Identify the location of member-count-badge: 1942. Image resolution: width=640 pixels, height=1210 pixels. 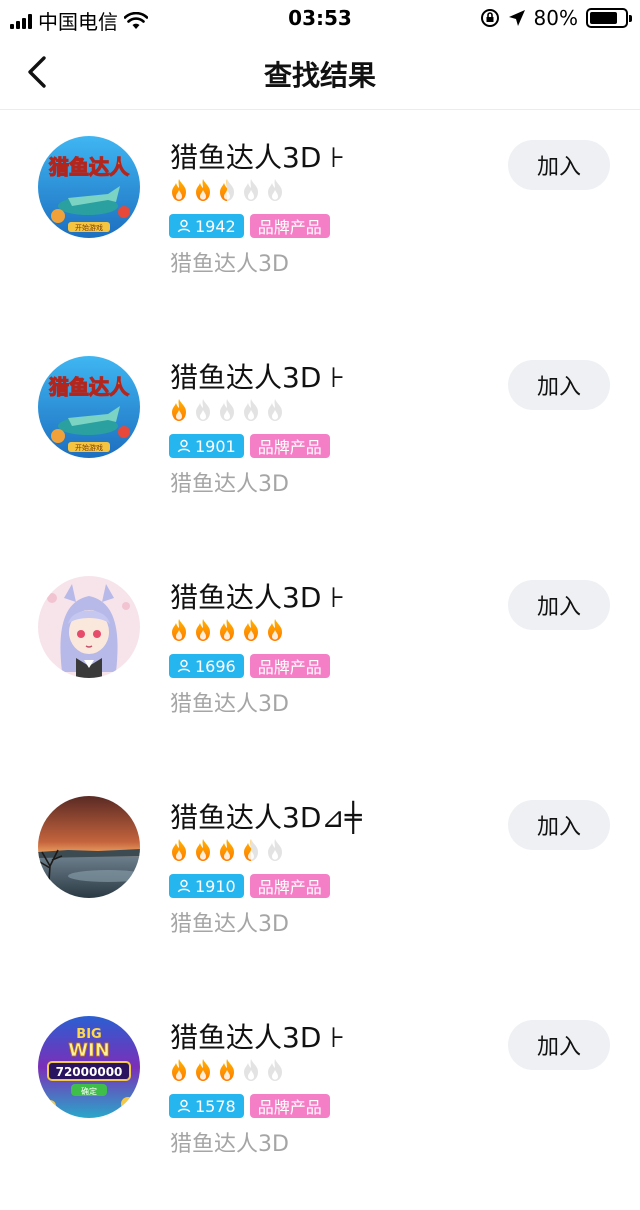
(206, 226).